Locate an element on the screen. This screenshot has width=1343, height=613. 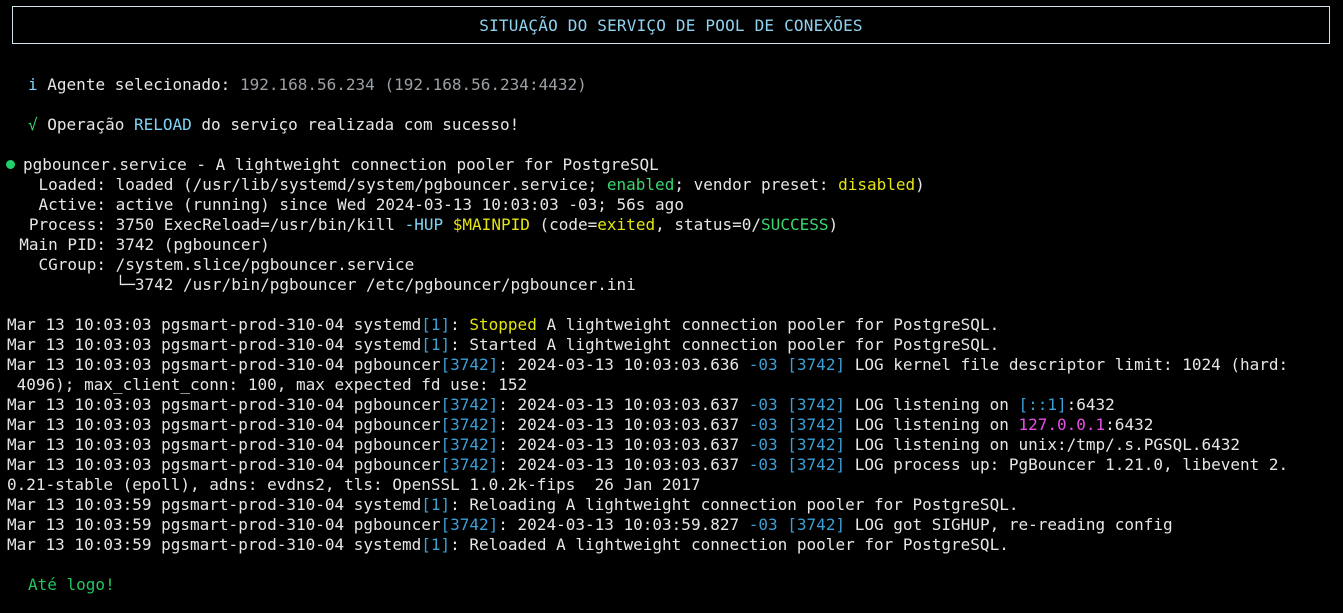
page-title: SITUAÇÃO DO SERVIÇO DE POOL DE CONEXÕES is located at coordinates (671, 25).